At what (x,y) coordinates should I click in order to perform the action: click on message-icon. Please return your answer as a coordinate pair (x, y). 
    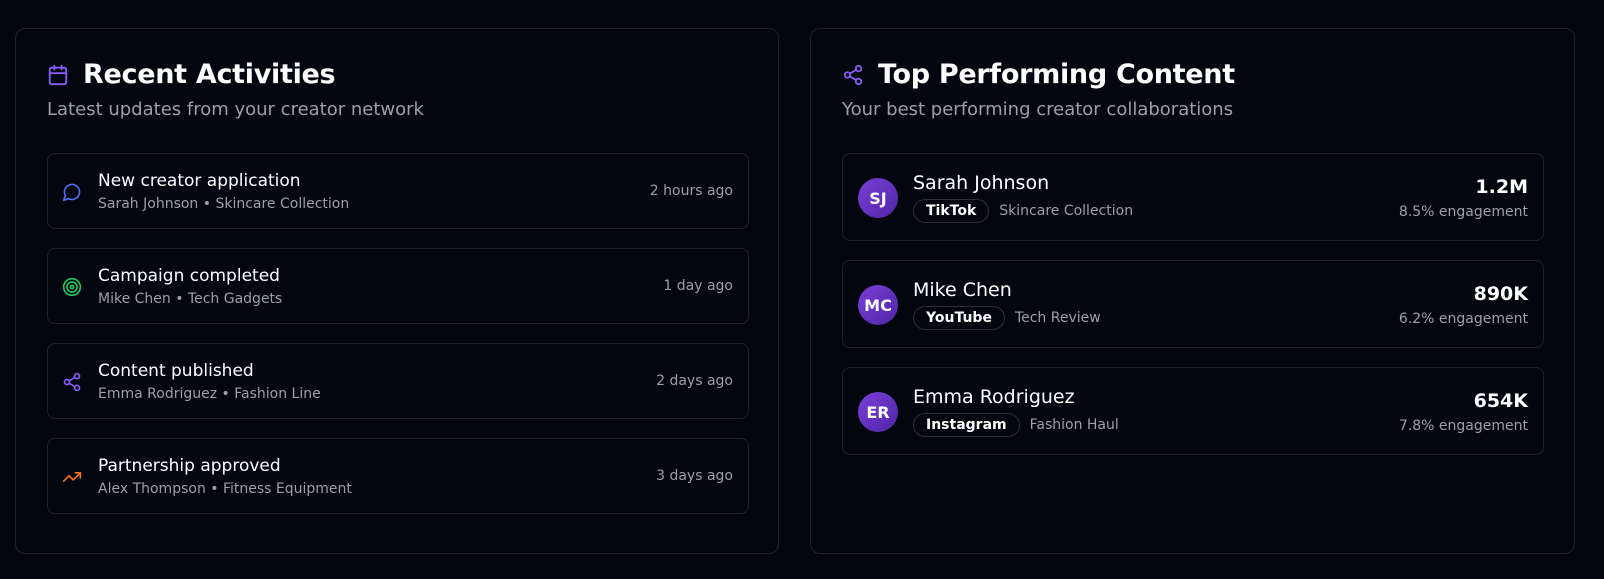
    Looking at the image, I should click on (72, 192).